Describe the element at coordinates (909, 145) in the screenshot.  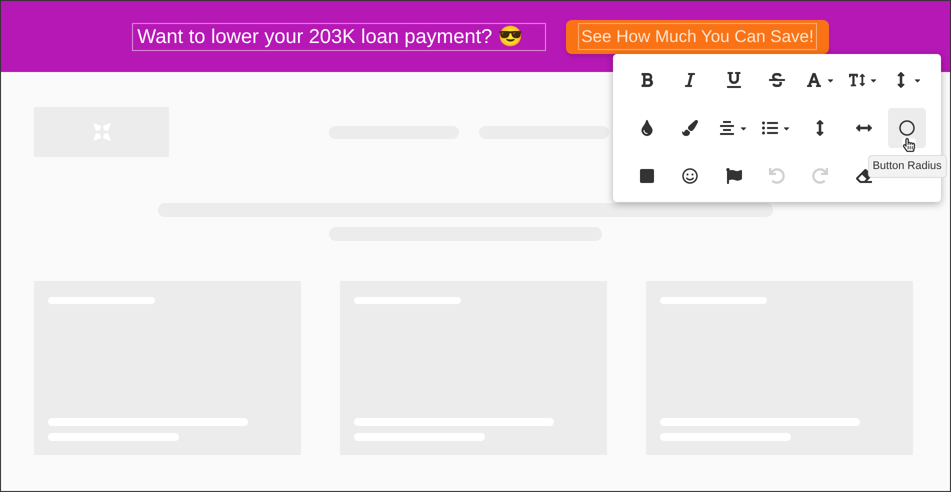
I see `pointer-icon` at that location.